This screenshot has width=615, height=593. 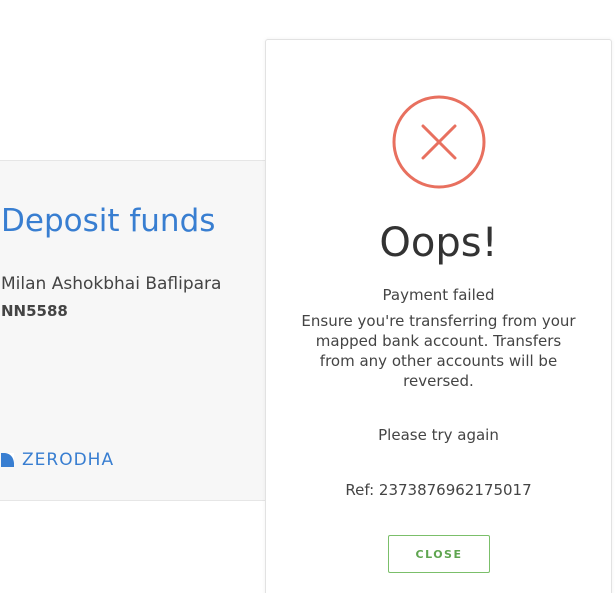 I want to click on reference-number: Ref: 2373876962175017, so click(x=438, y=490).